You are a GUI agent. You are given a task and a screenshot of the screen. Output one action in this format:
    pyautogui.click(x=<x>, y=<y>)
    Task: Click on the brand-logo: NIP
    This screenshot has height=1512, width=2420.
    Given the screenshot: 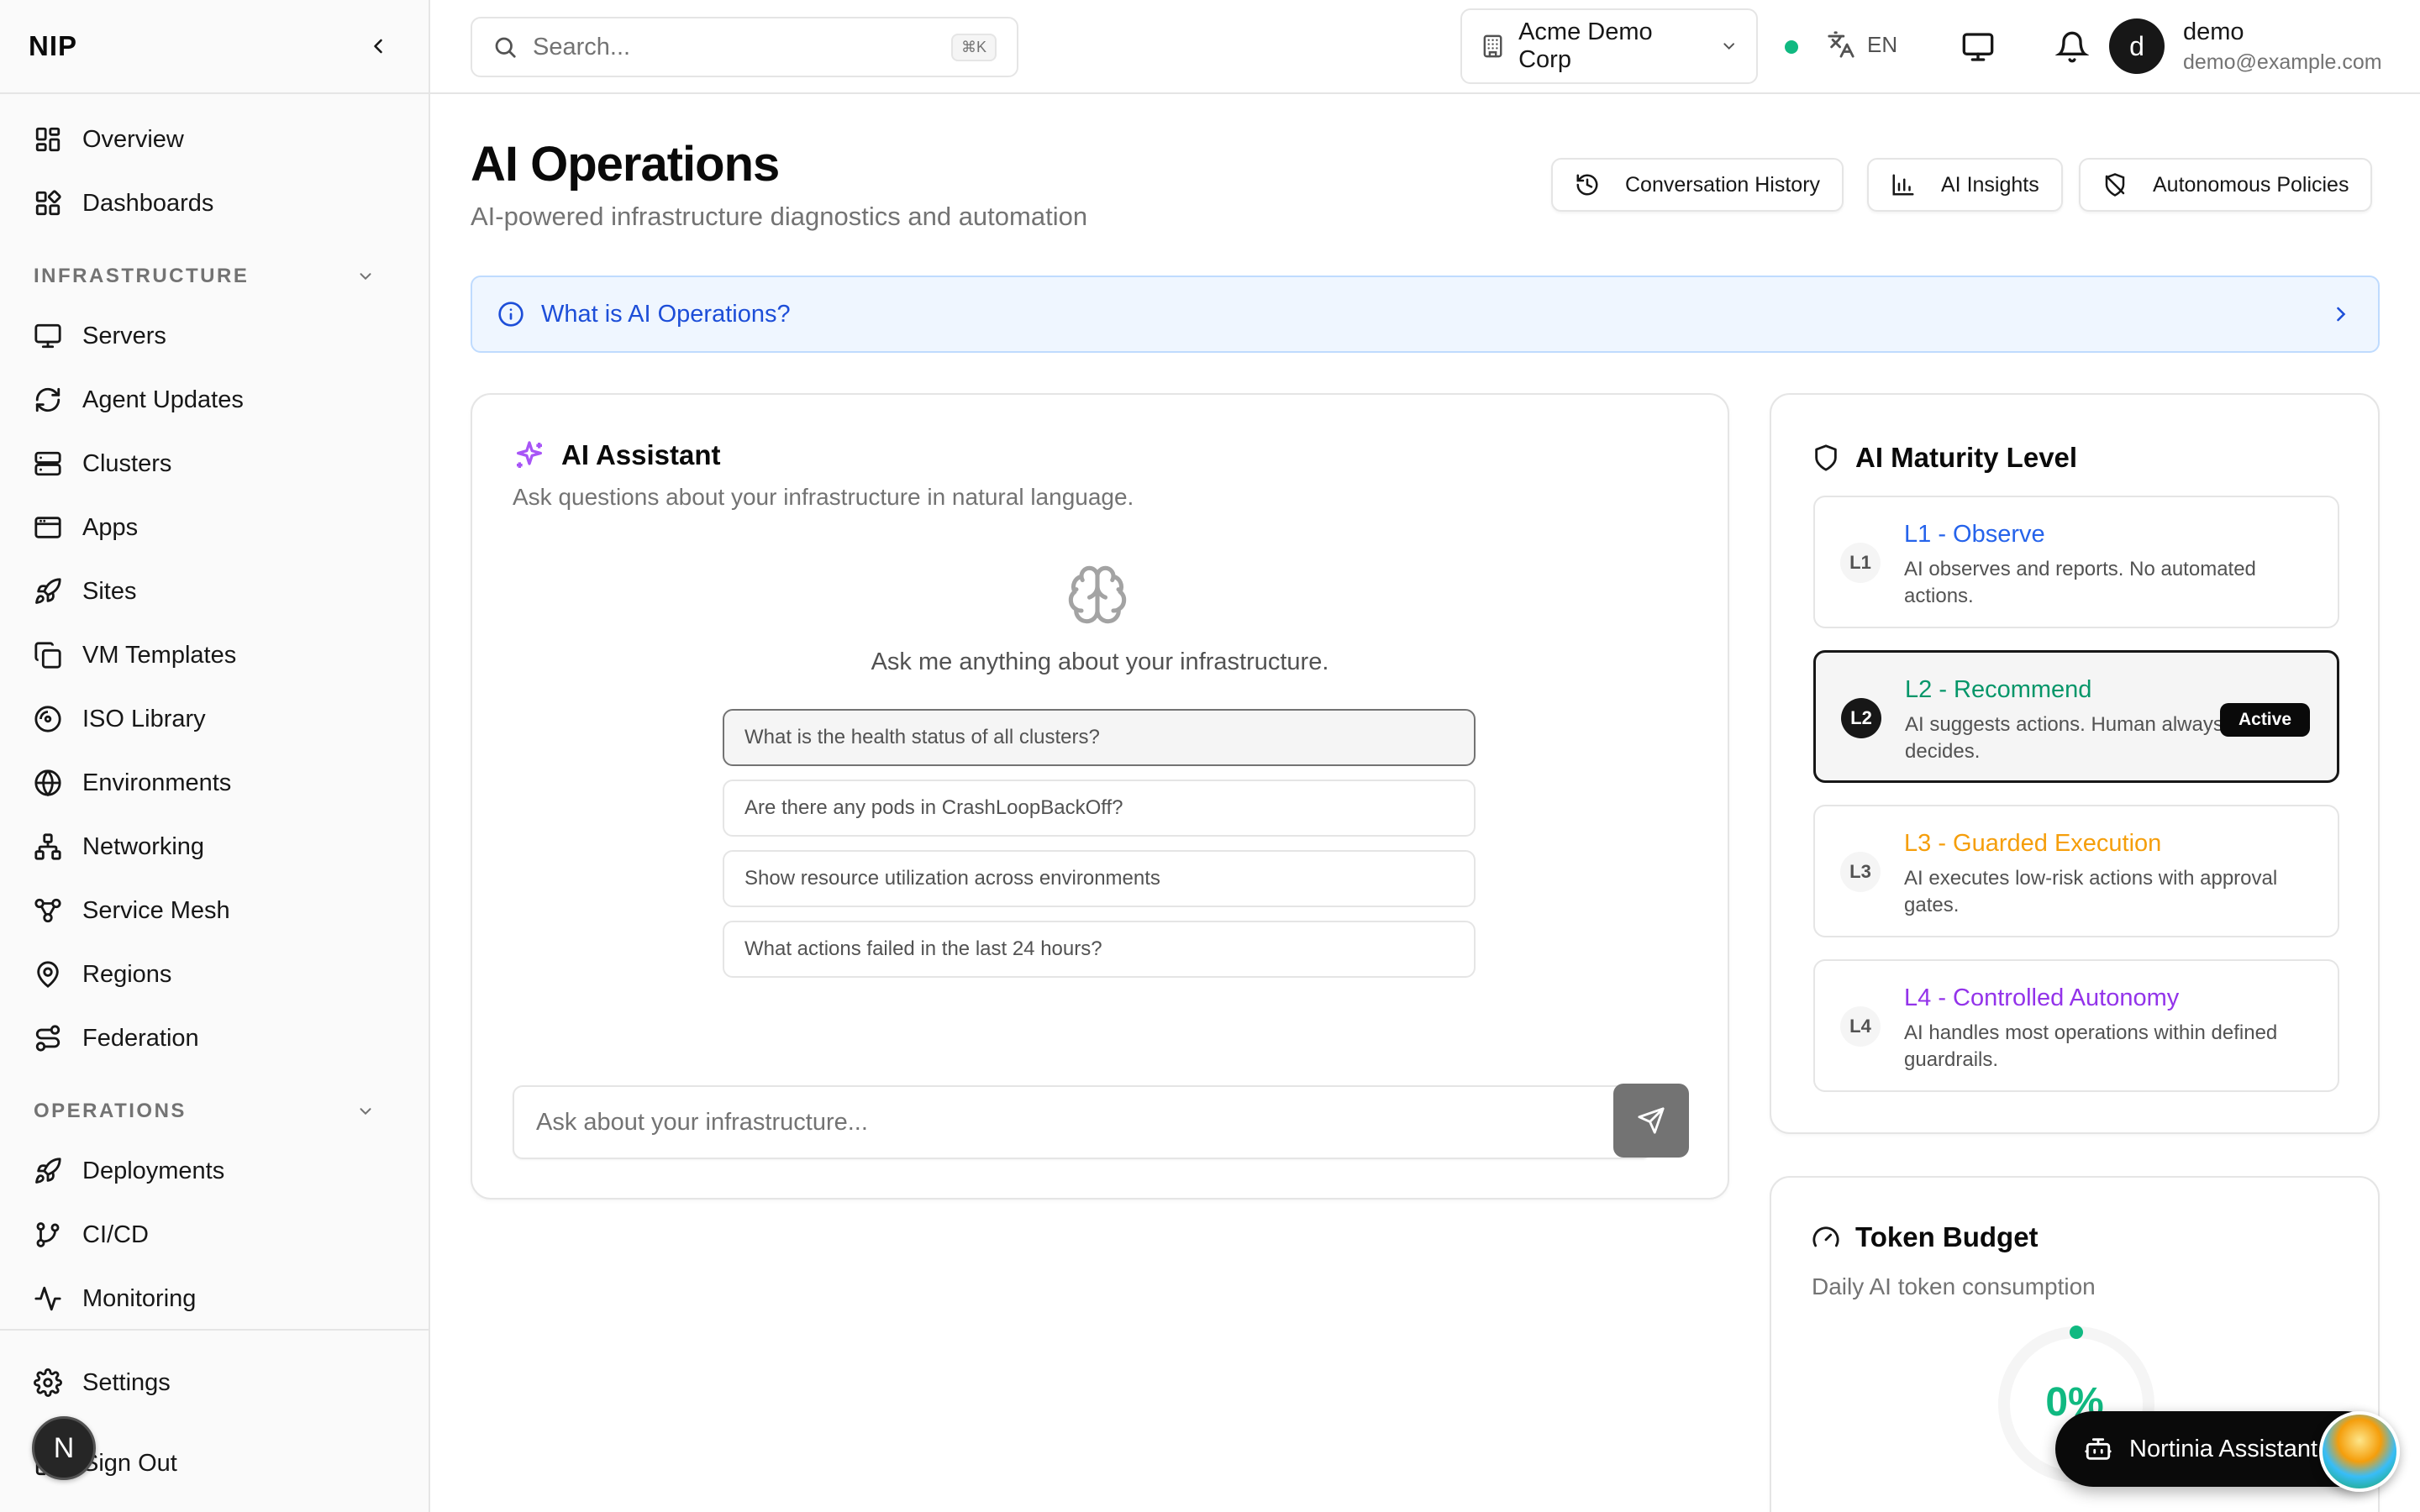 What is the action you would take?
    pyautogui.click(x=53, y=45)
    